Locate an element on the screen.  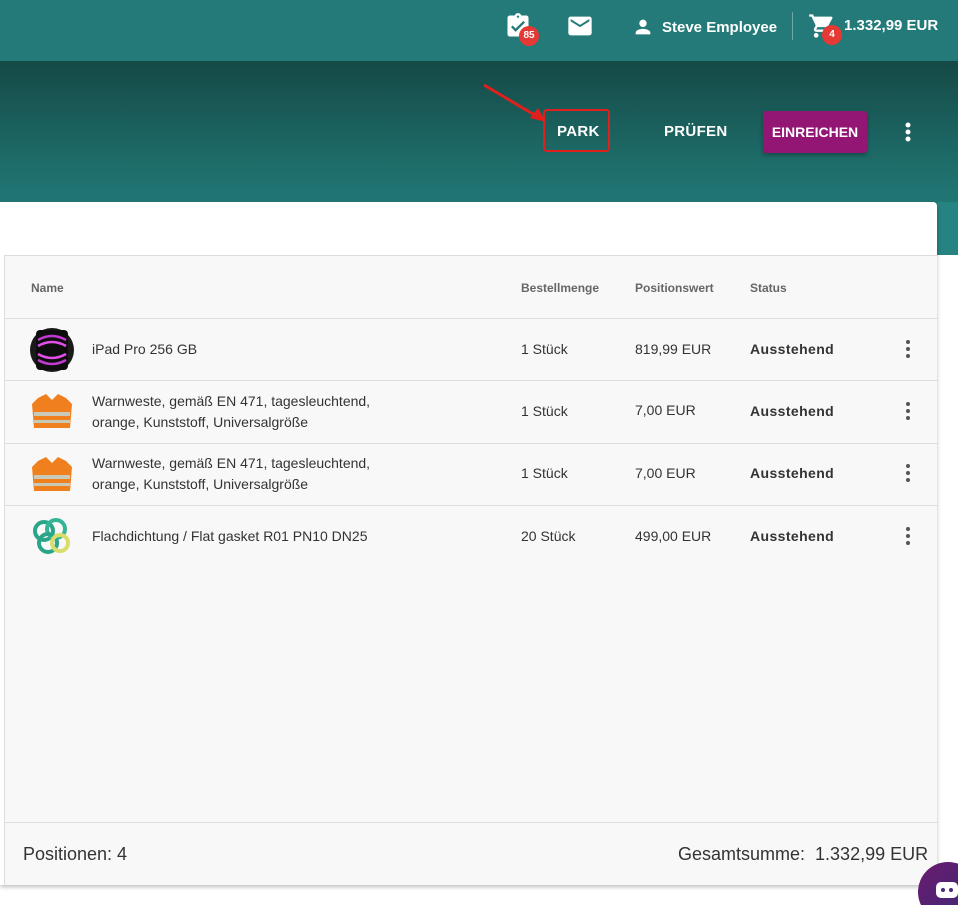
mail-icon is located at coordinates (580, 26).